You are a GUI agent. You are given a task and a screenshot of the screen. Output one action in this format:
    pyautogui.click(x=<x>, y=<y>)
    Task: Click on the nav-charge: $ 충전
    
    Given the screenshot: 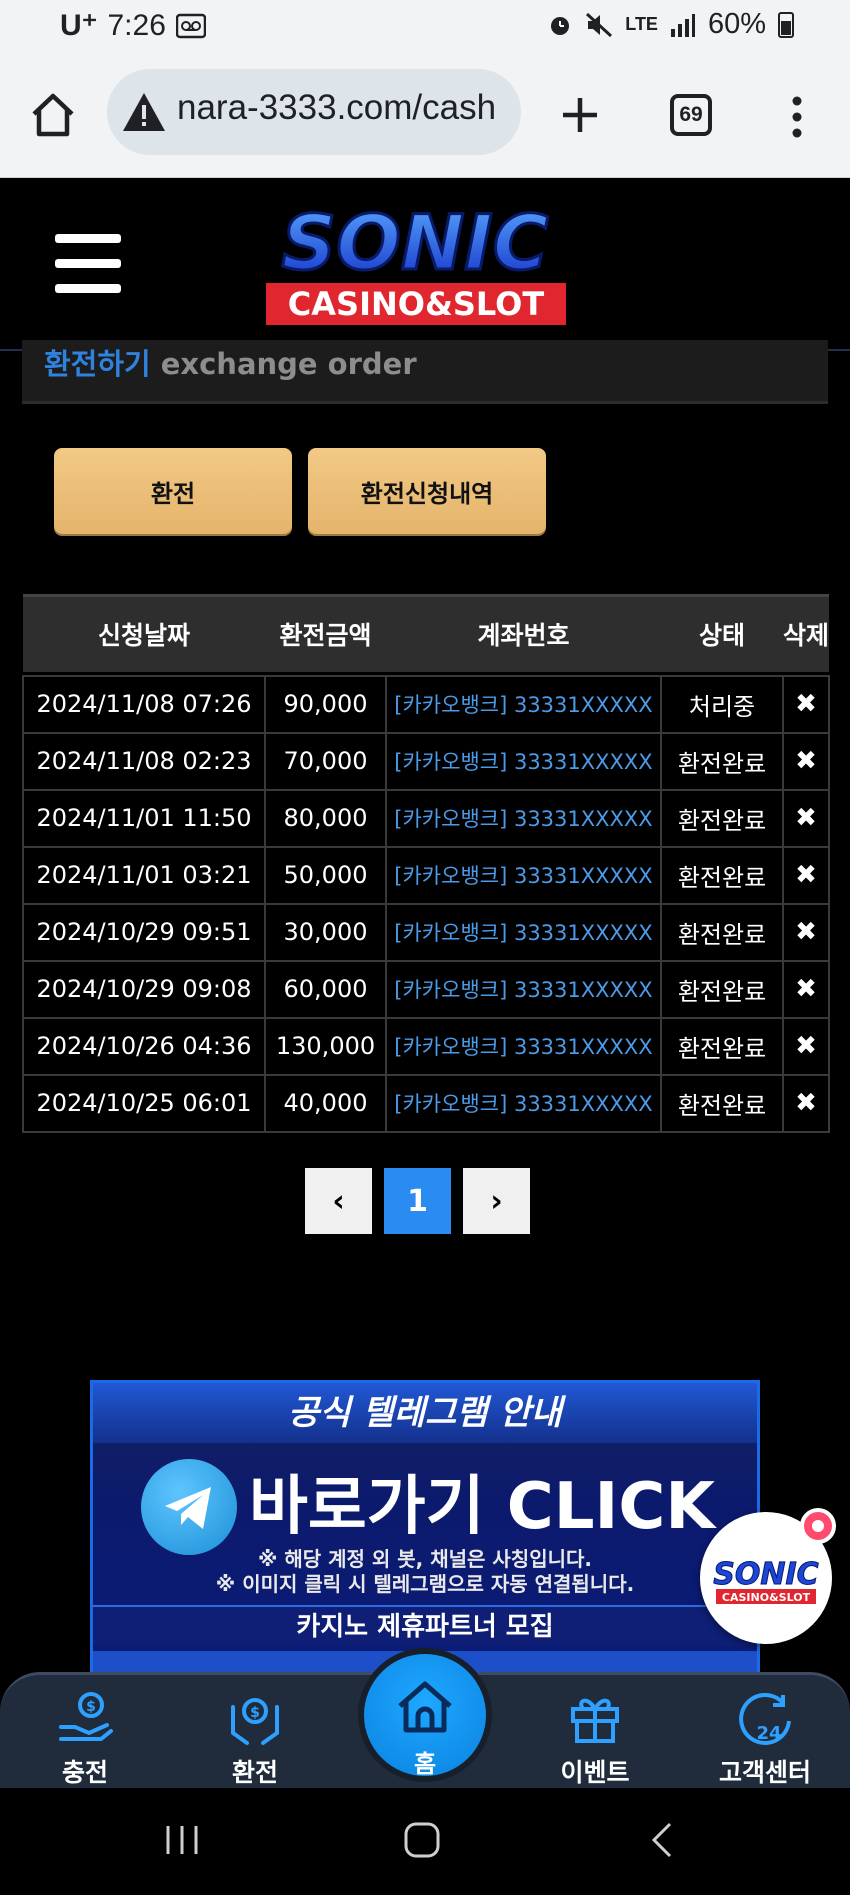 What is the action you would take?
    pyautogui.click(x=85, y=1738)
    